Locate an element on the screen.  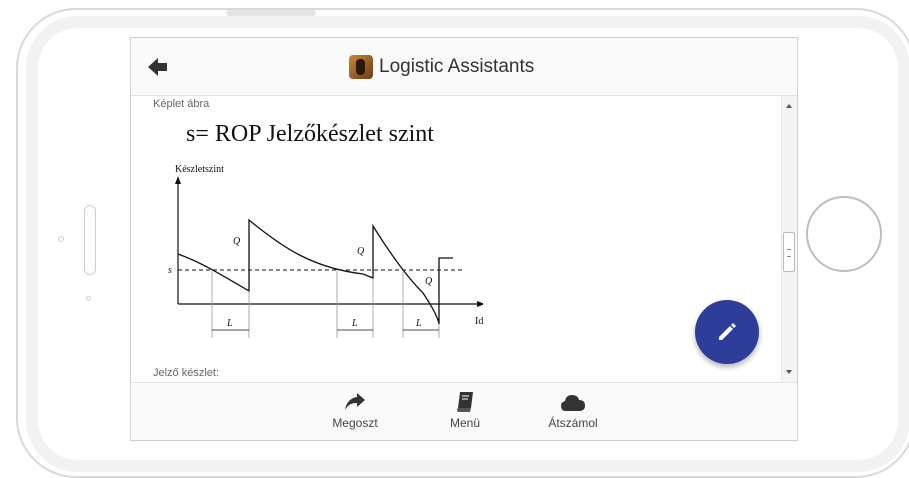
x-axis-label: Idő is located at coordinates (479, 321).